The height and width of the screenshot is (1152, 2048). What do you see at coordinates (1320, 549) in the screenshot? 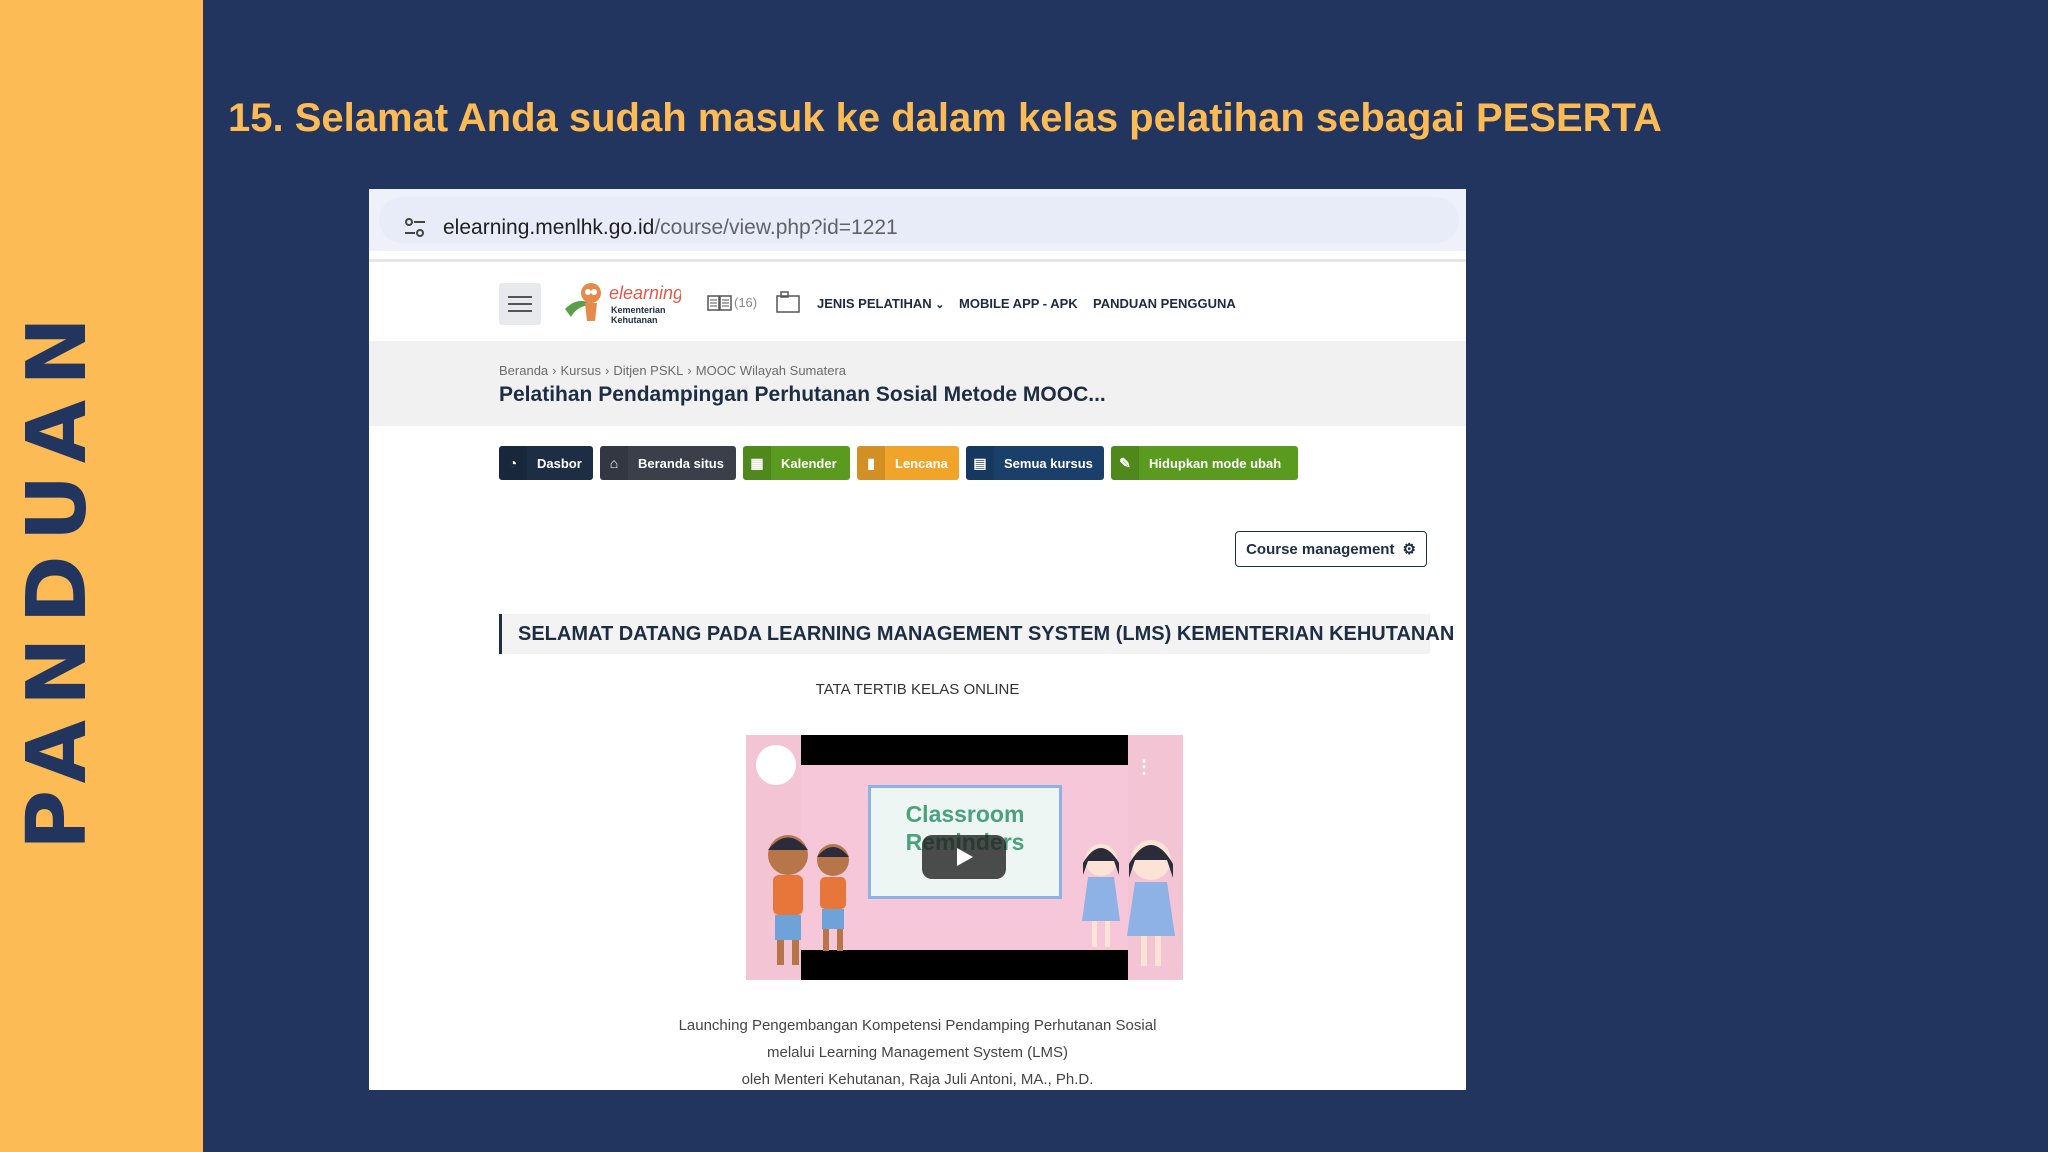
I see `course-management-label: Course management` at bounding box center [1320, 549].